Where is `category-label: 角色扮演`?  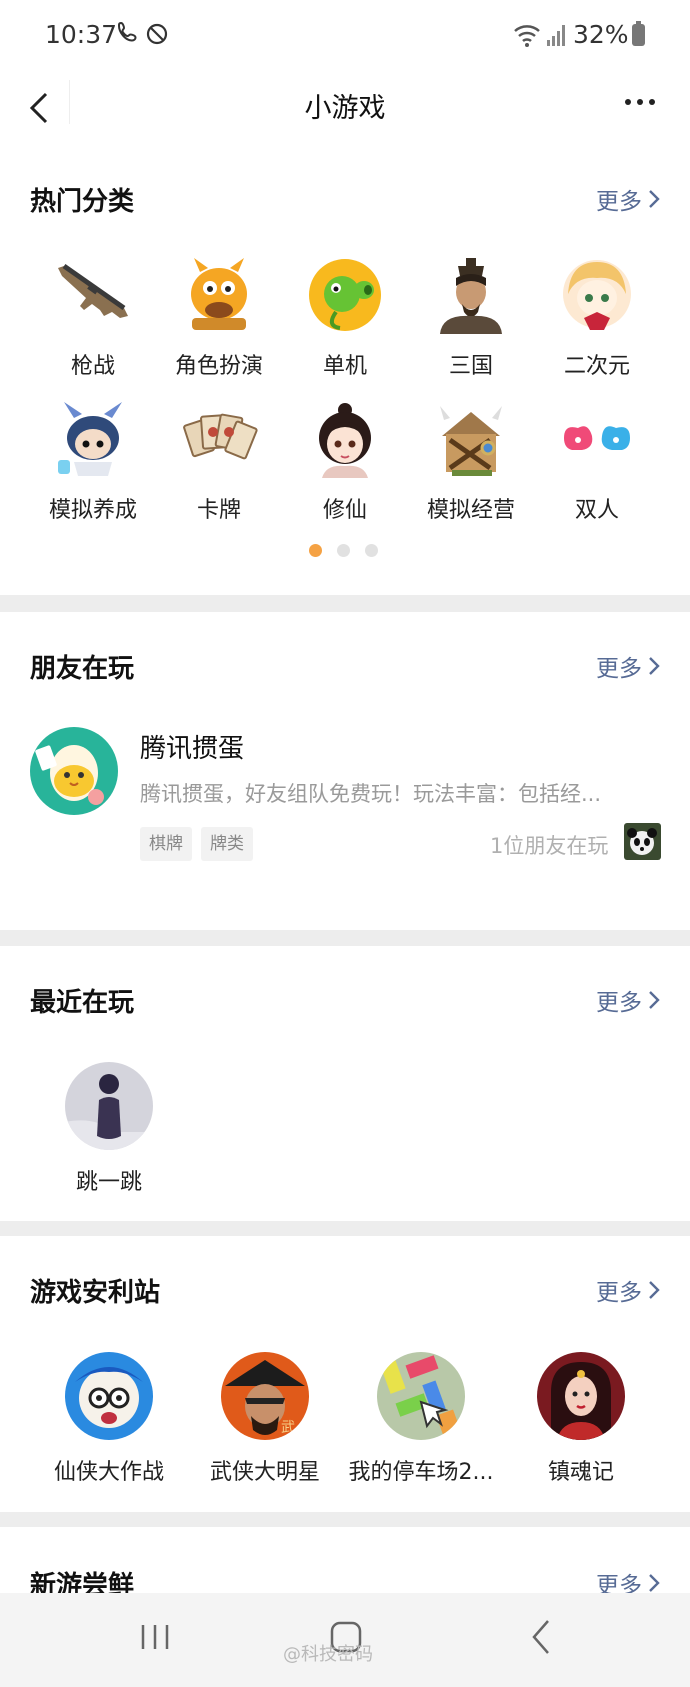 category-label: 角色扮演 is located at coordinates (218, 366).